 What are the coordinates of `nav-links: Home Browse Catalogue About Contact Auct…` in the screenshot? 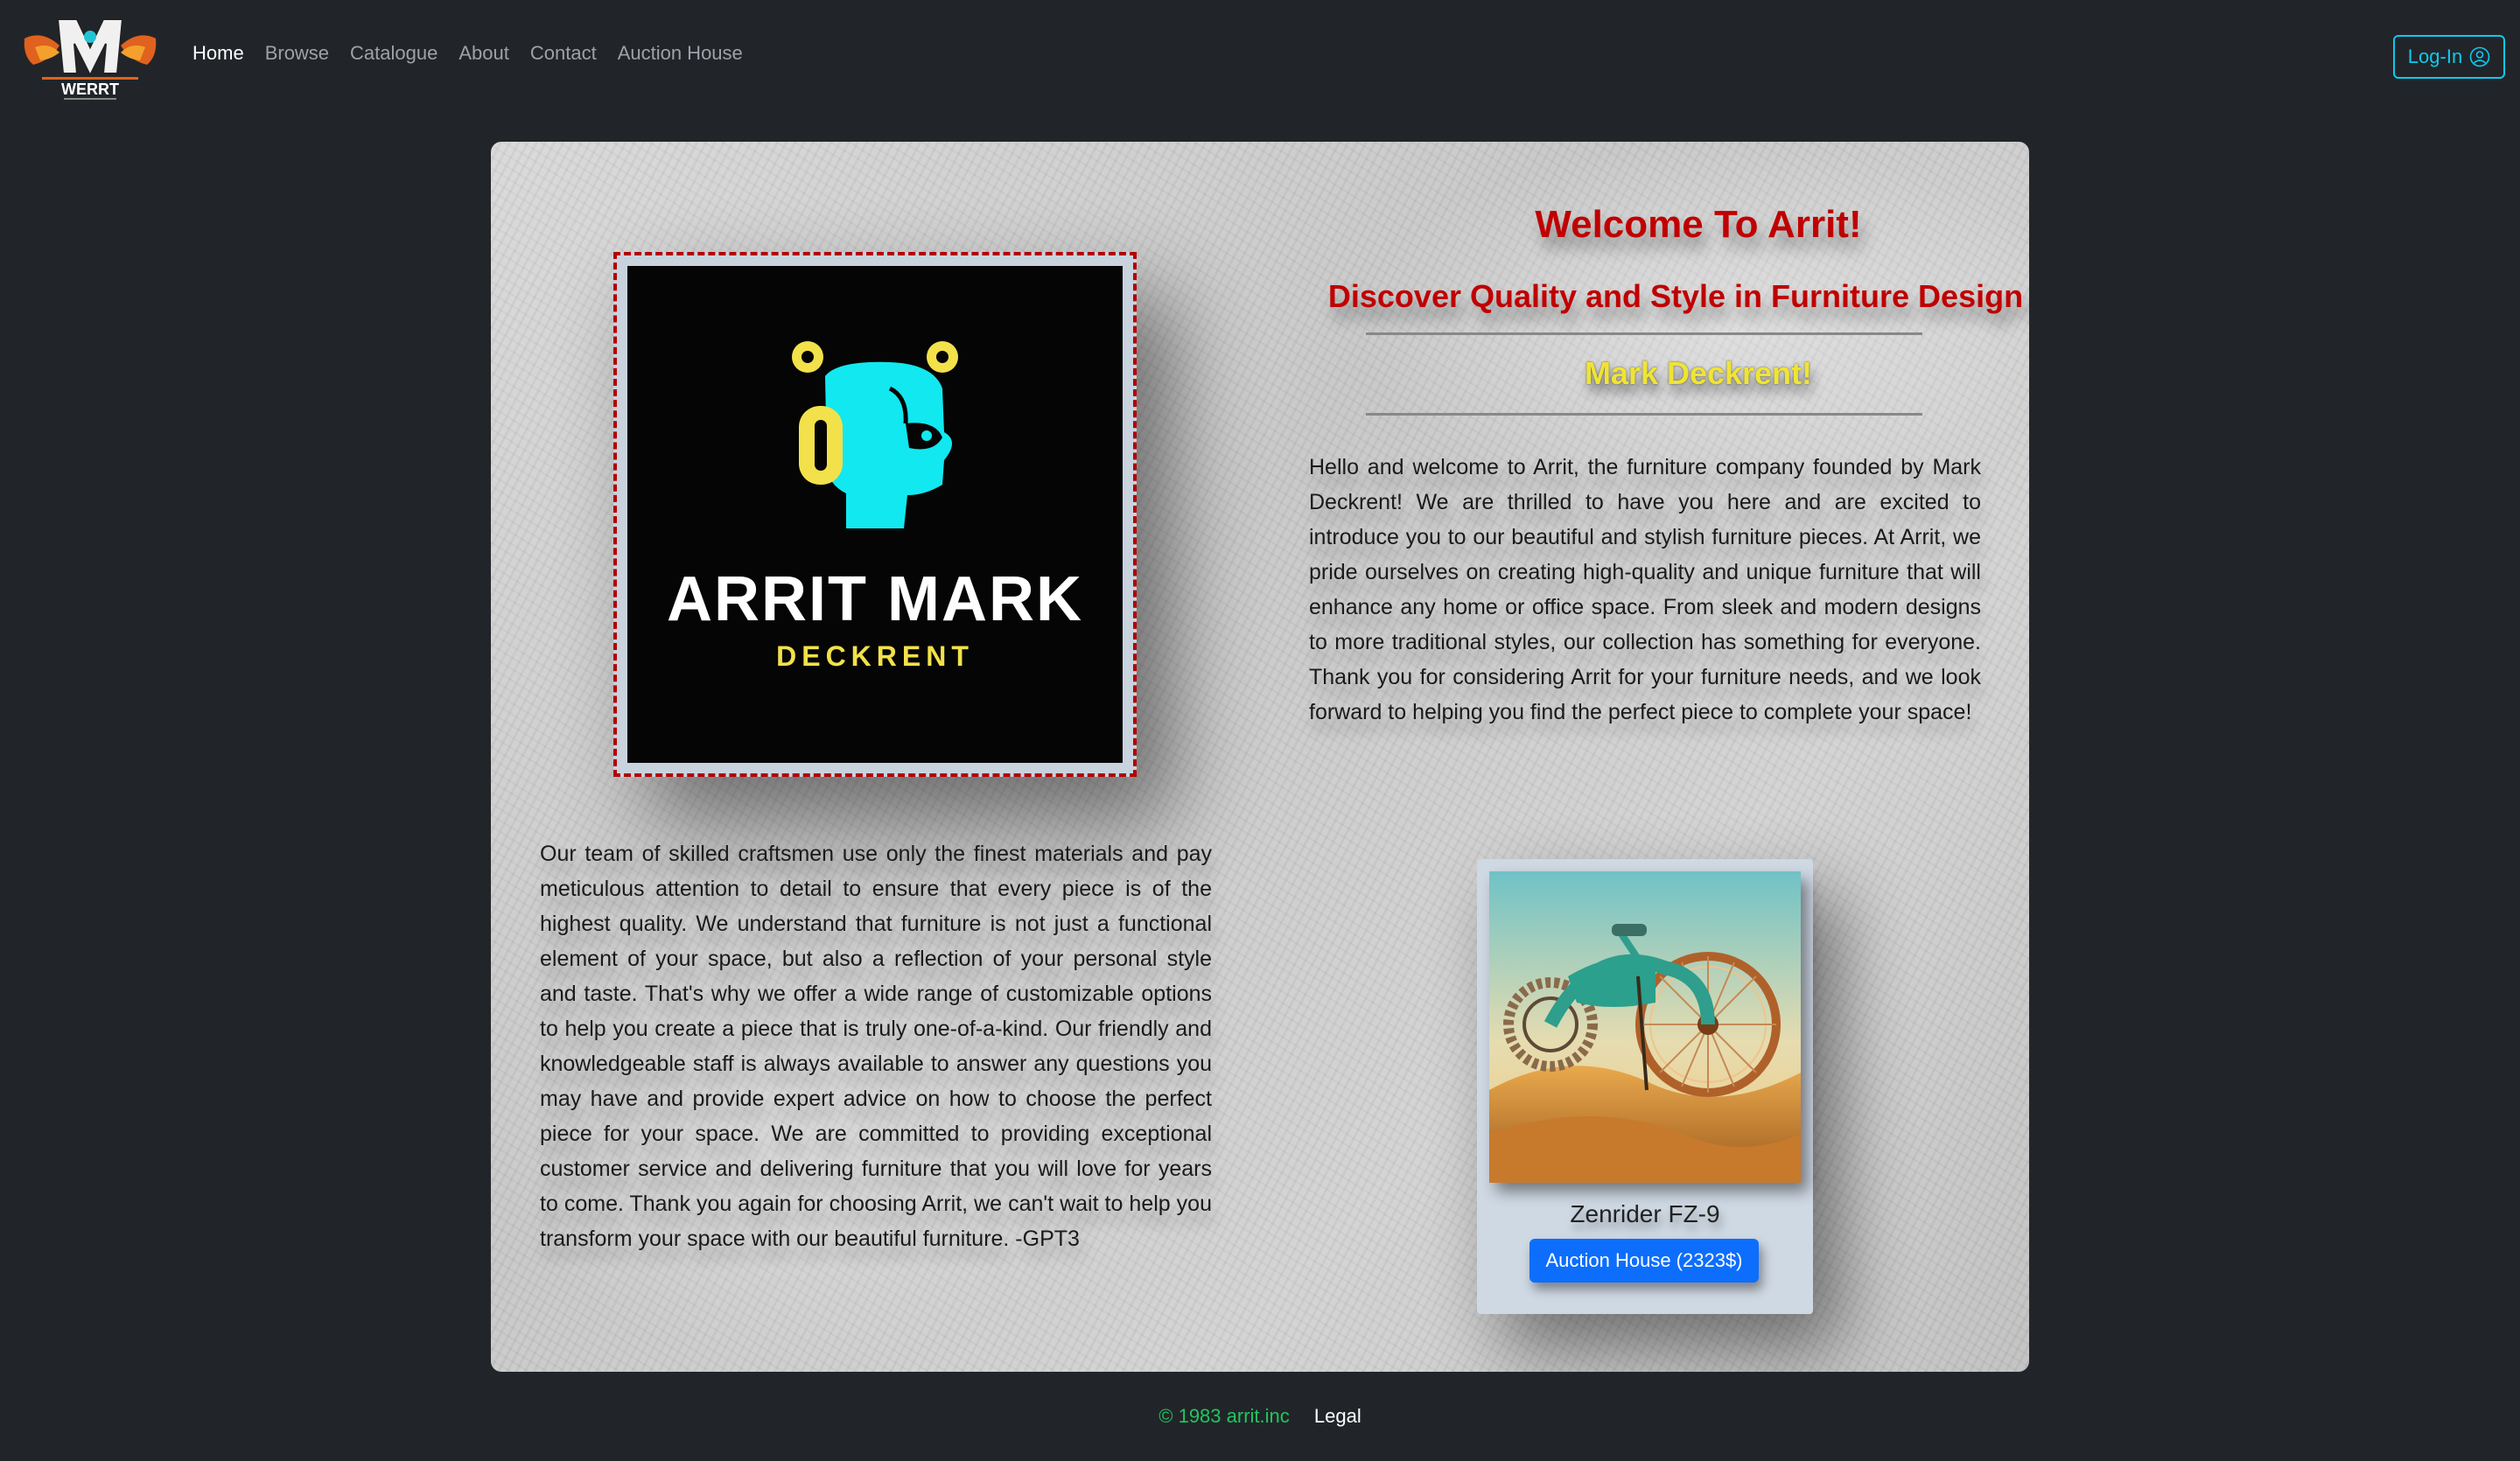 It's located at (478, 53).